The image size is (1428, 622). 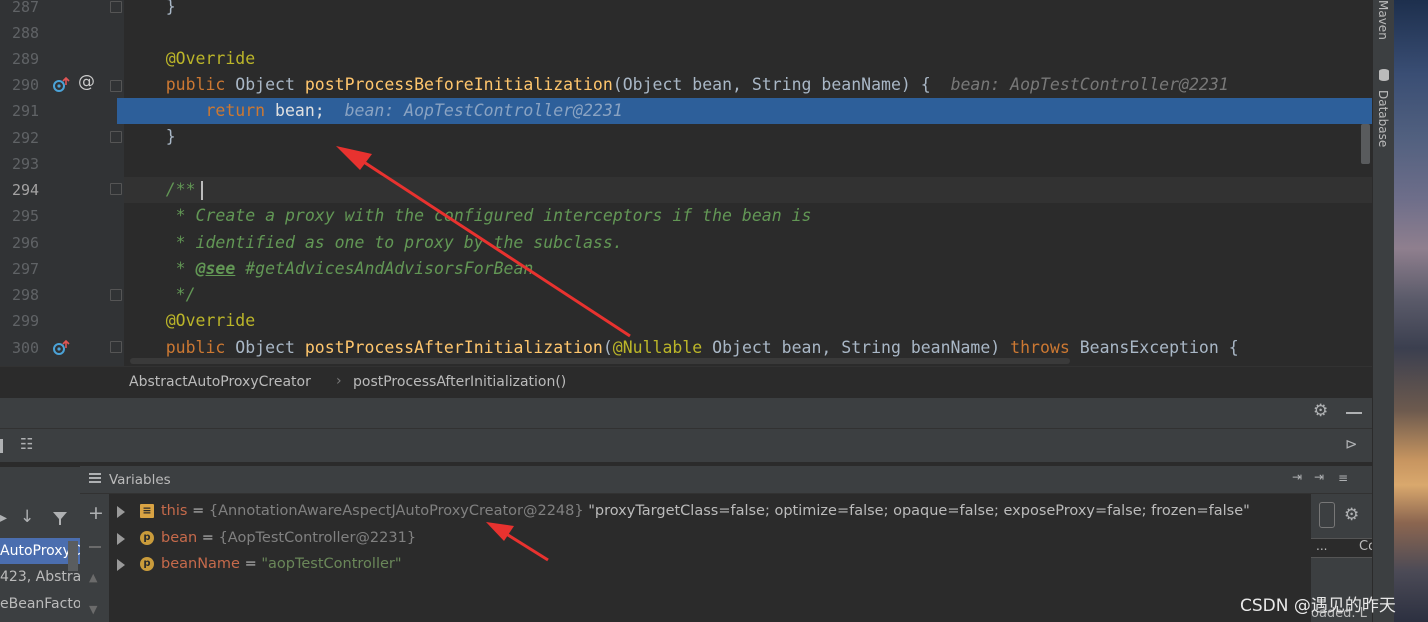 I want to click on watermark: CSDN @遇见的昨天, so click(x=1318, y=606).